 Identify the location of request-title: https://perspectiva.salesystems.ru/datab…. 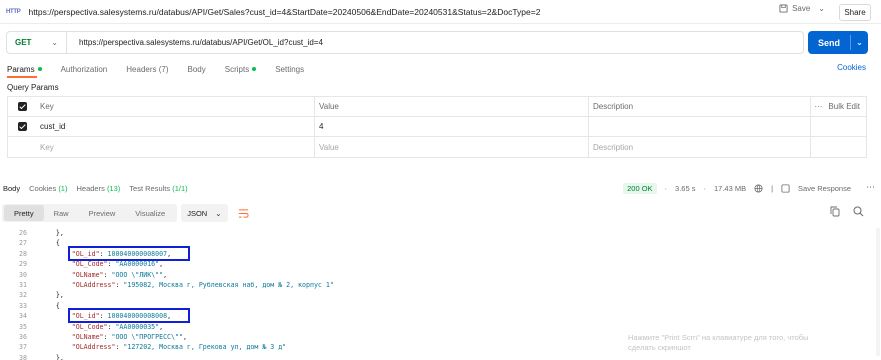
(284, 12).